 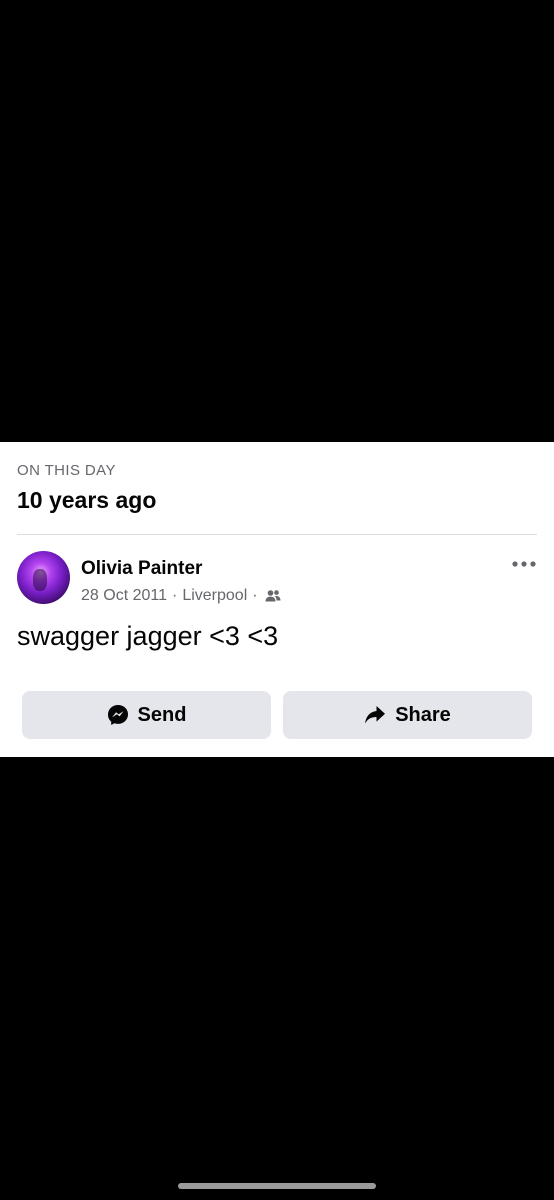 I want to click on post-meta: 28 Oct 2011 · Liverpool ·, so click(x=181, y=596).